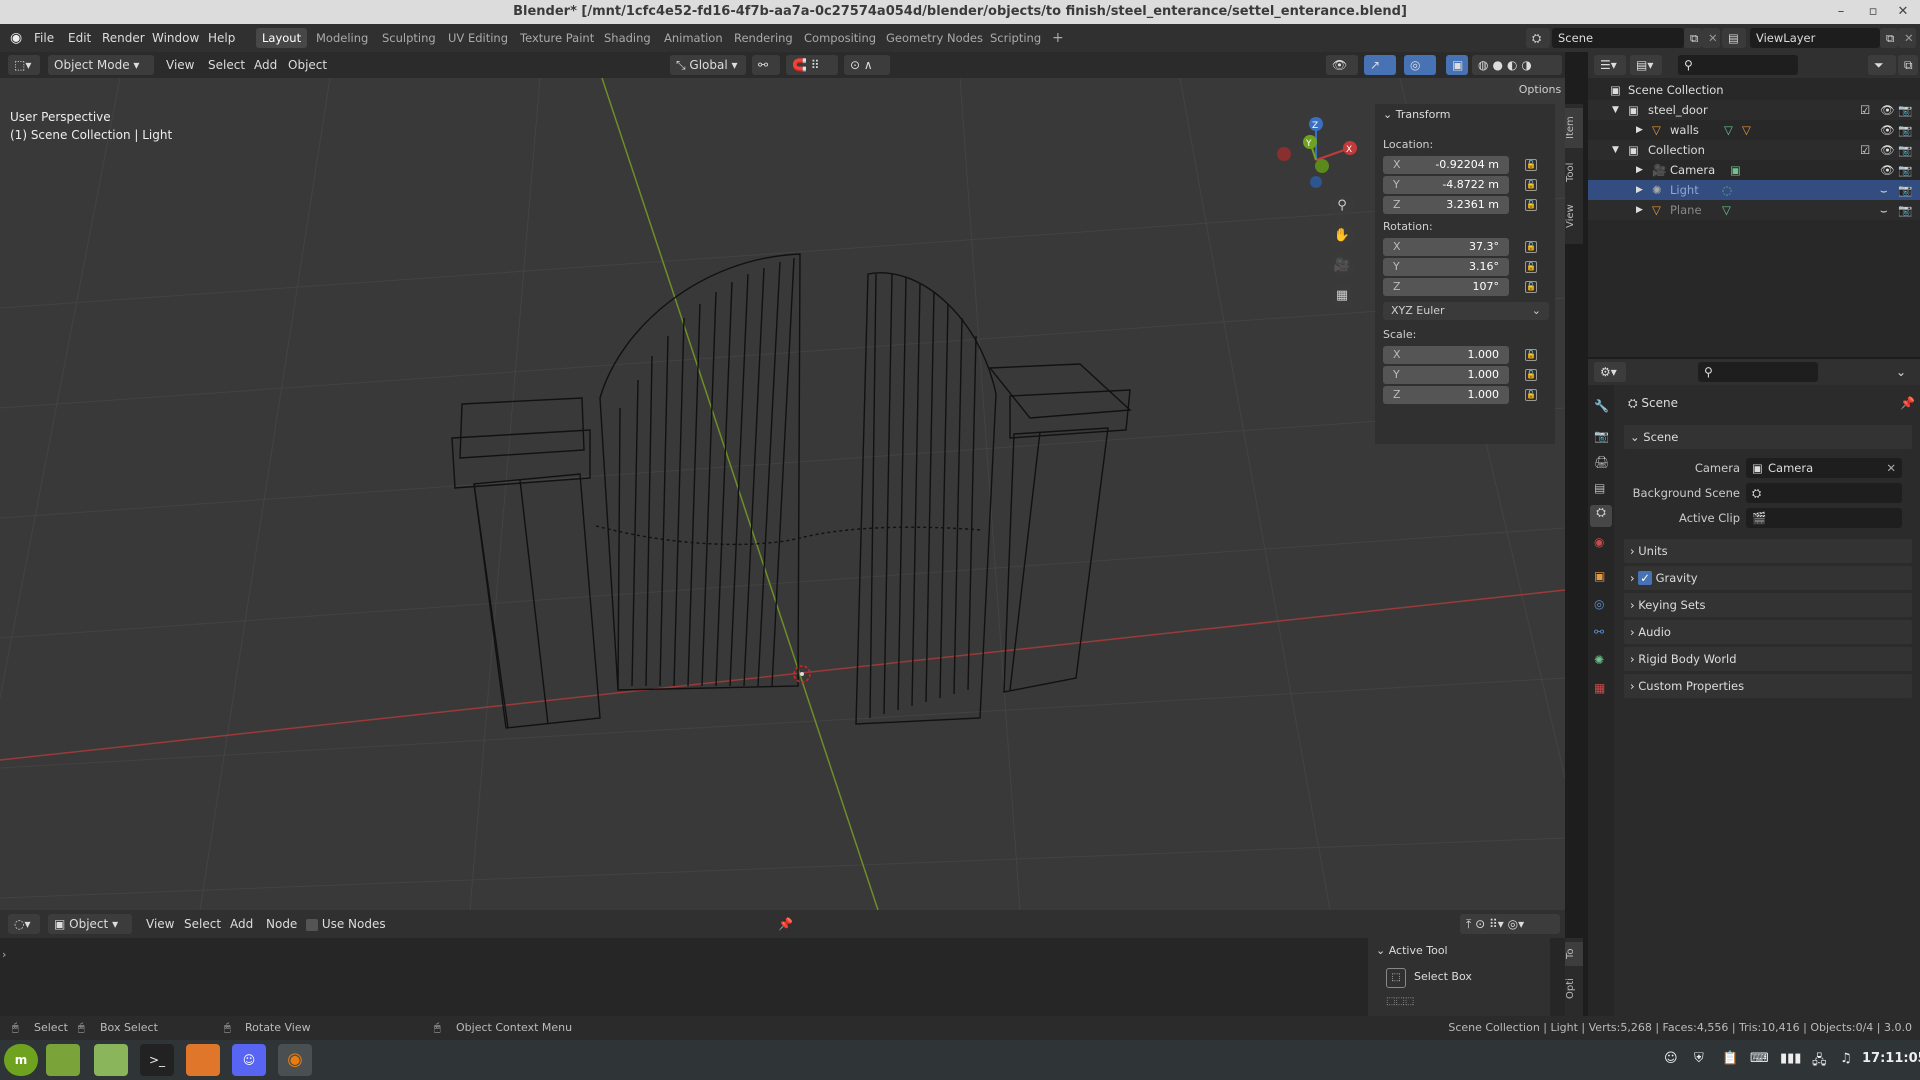 The width and height of the screenshot is (1920, 1080). What do you see at coordinates (1873, 12) in the screenshot?
I see `maximize-button: ▫` at bounding box center [1873, 12].